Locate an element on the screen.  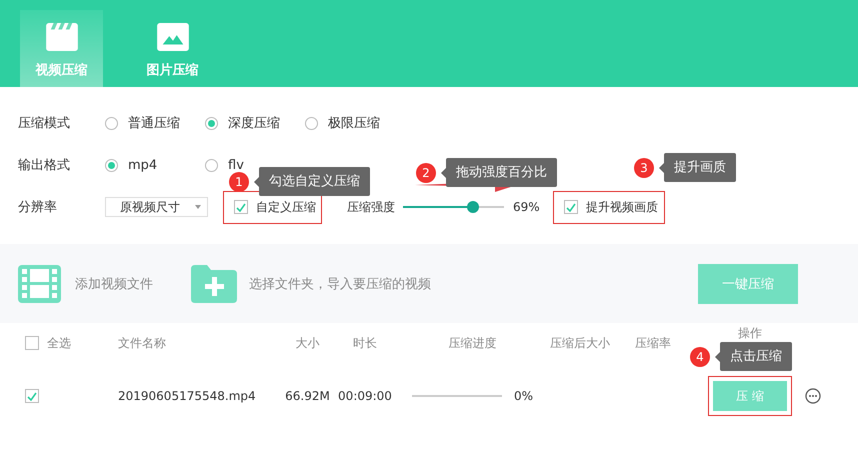
column-header: 操作 is located at coordinates (750, 333).